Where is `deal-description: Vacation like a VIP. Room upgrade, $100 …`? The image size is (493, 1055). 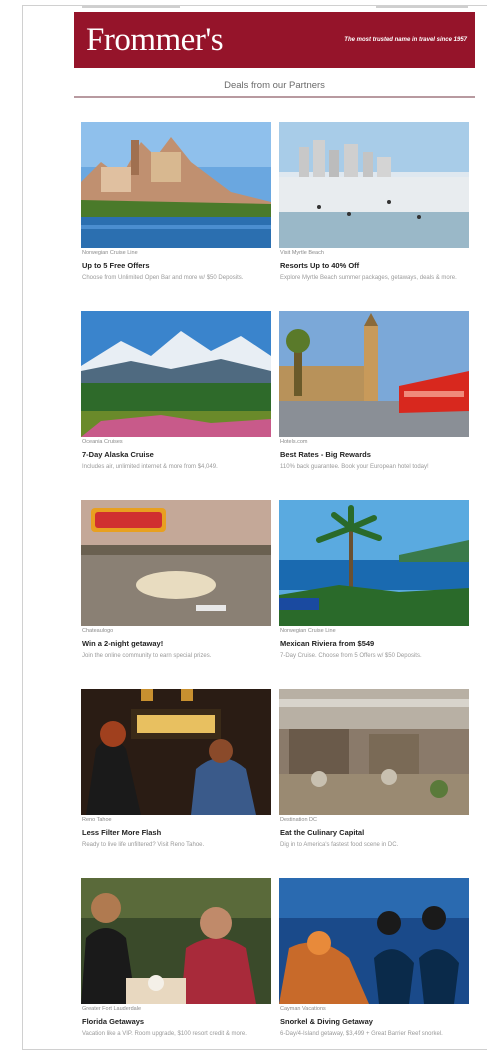
deal-description: Vacation like a VIP. Room upgrade, $100 … is located at coordinates (164, 1034).